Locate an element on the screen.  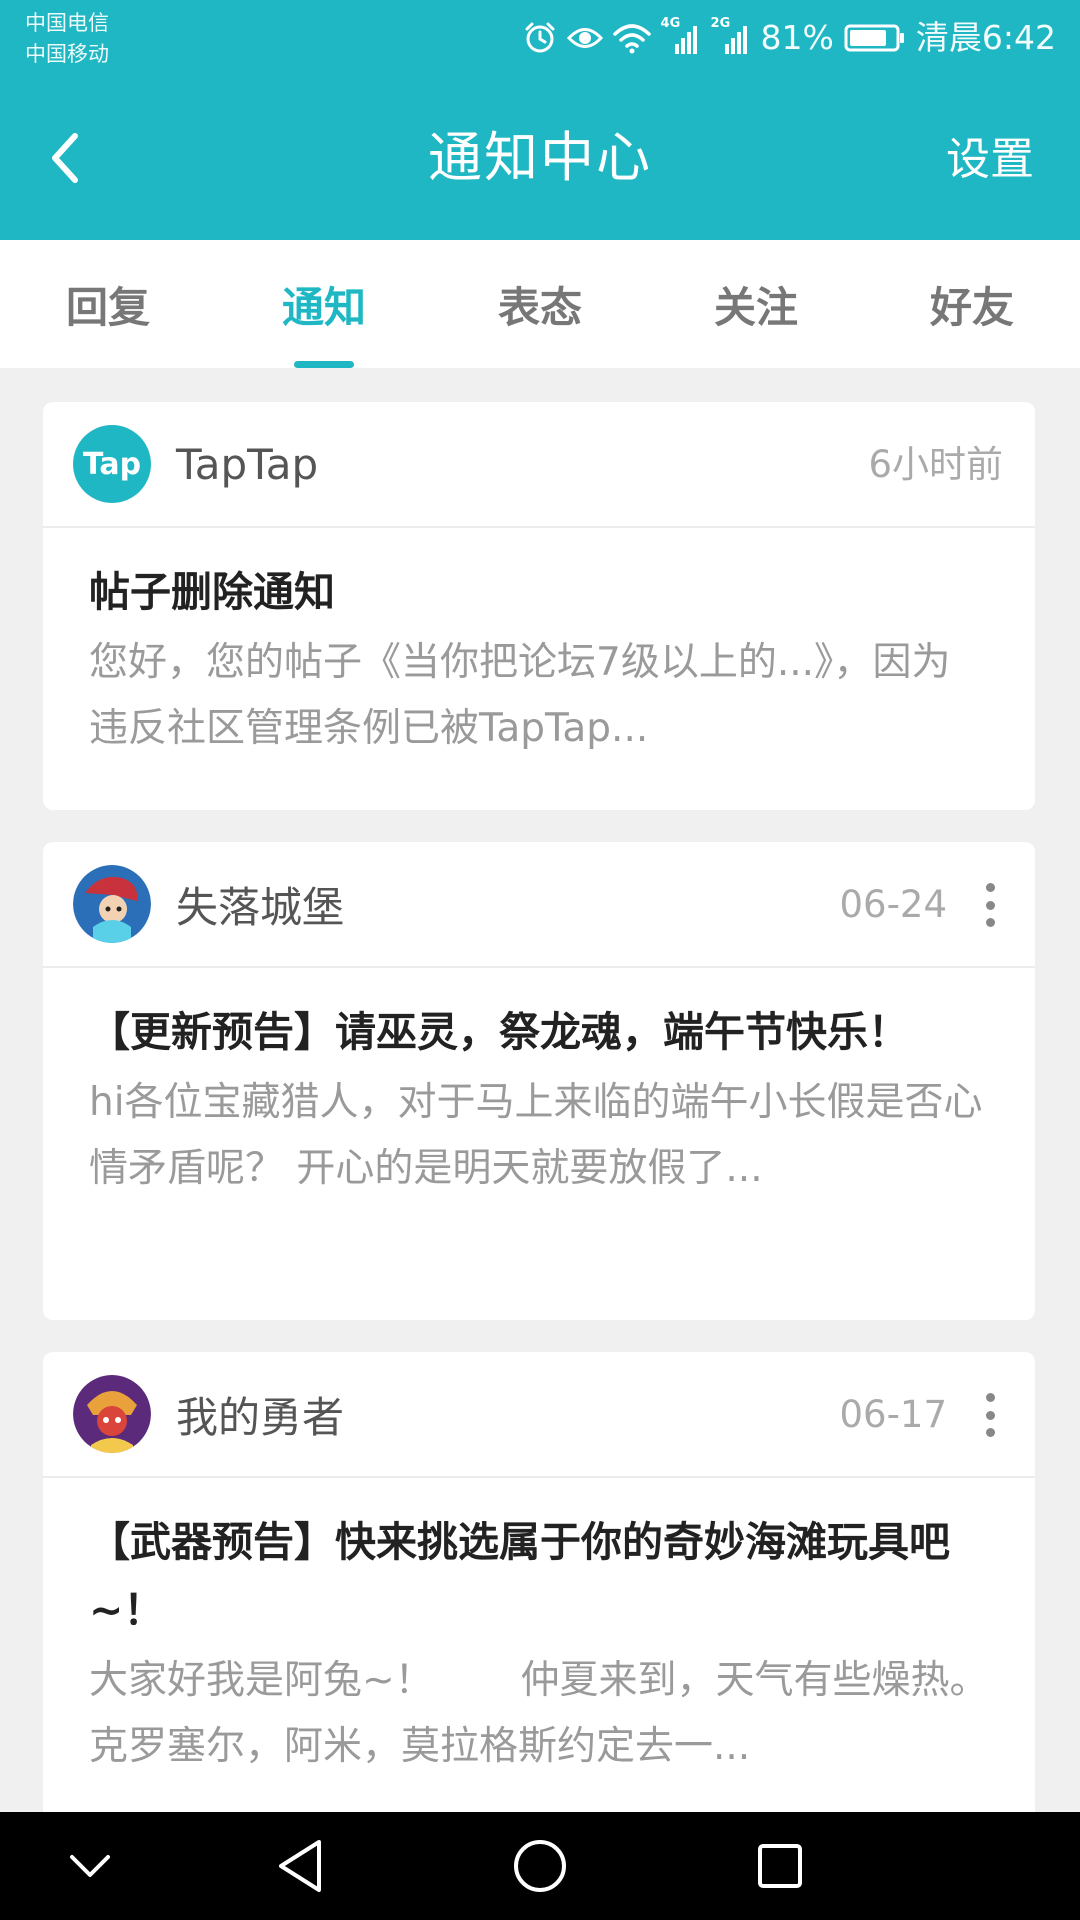
timestamp: 6小时前 is located at coordinates (935, 464).